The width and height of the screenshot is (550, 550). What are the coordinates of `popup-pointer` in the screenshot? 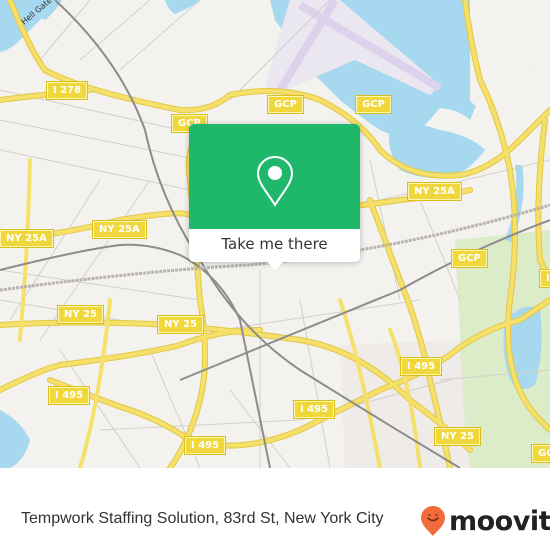 It's located at (275, 265).